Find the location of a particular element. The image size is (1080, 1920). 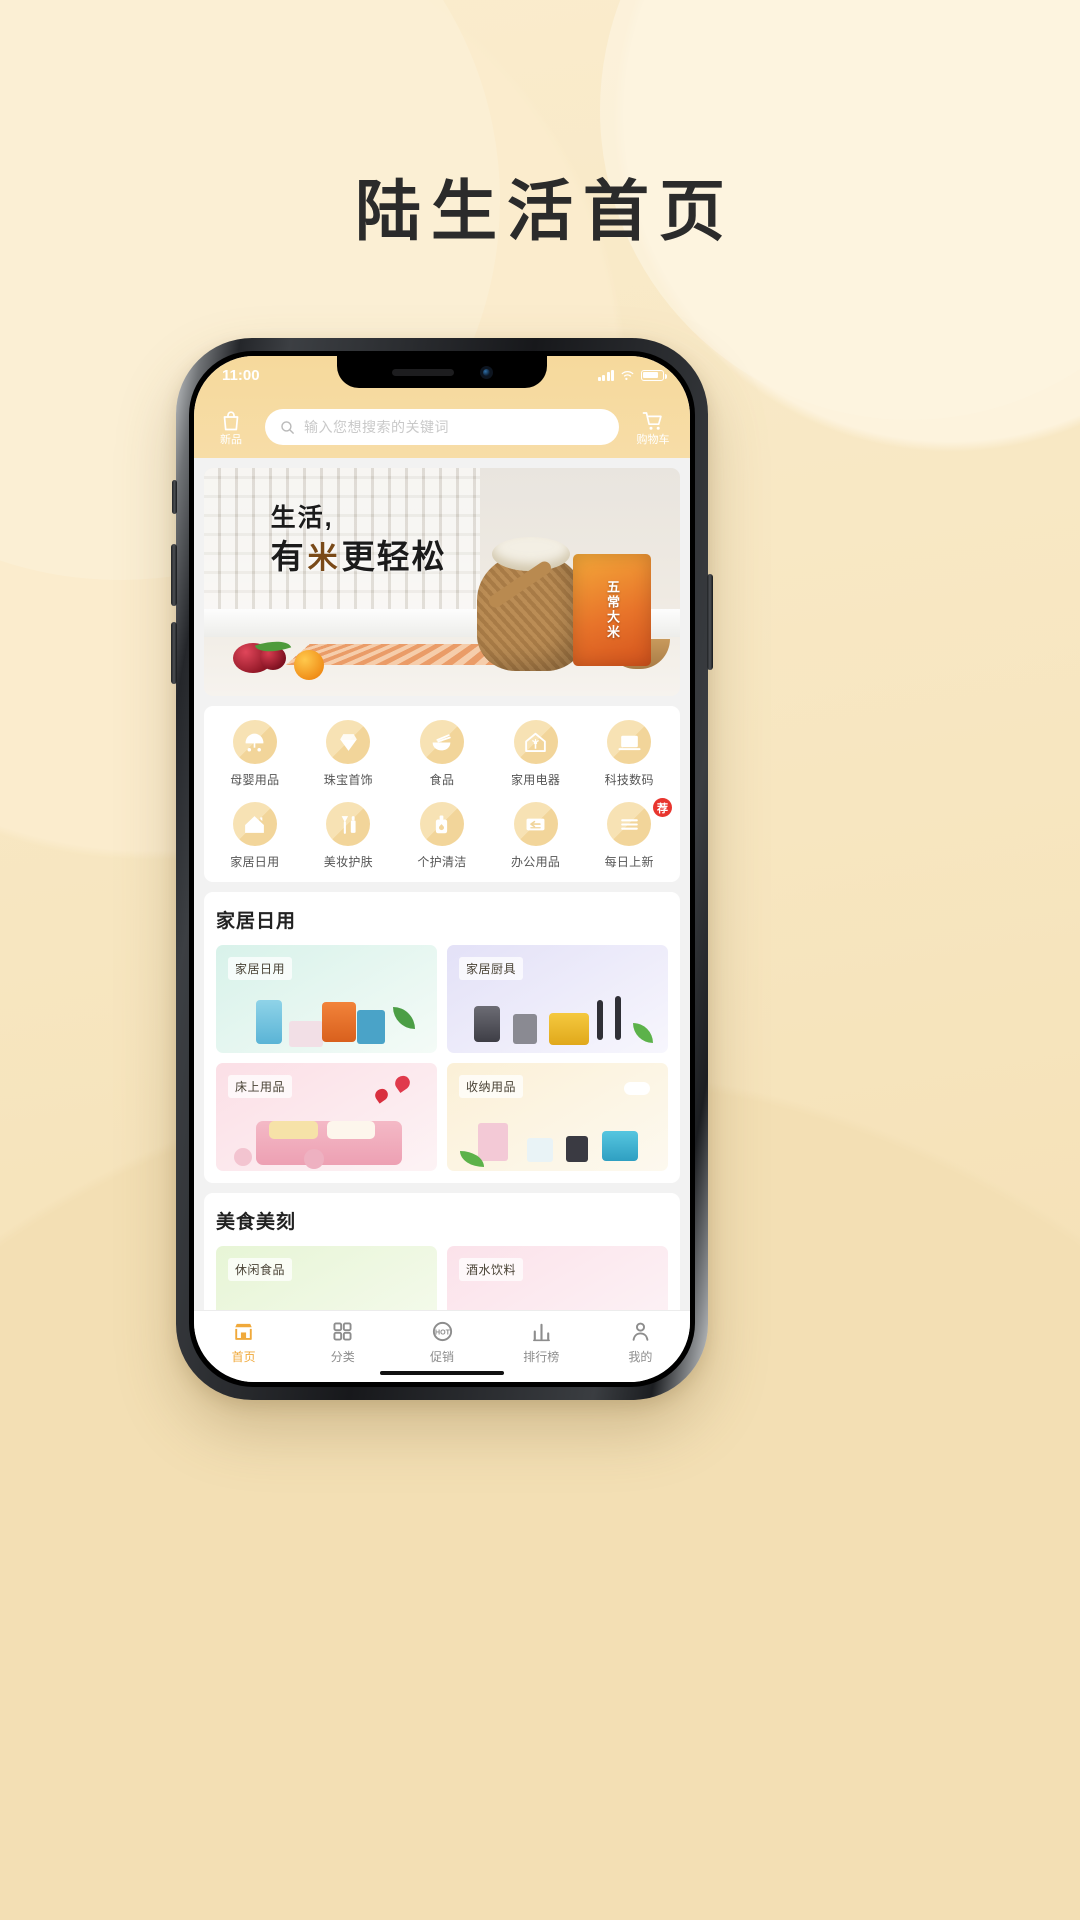

banner-orange is located at coordinates (309, 665).